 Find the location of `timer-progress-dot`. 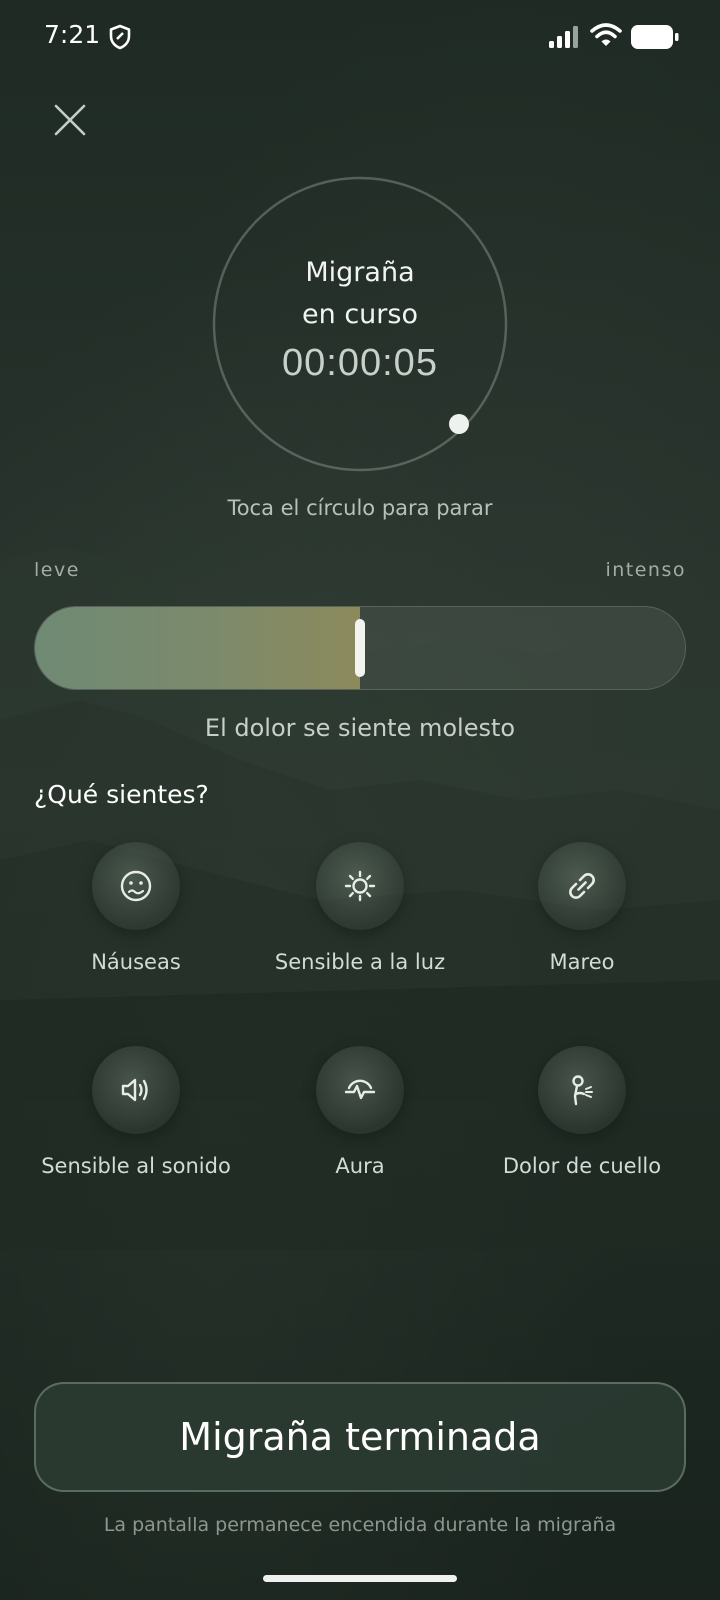

timer-progress-dot is located at coordinates (459, 424).